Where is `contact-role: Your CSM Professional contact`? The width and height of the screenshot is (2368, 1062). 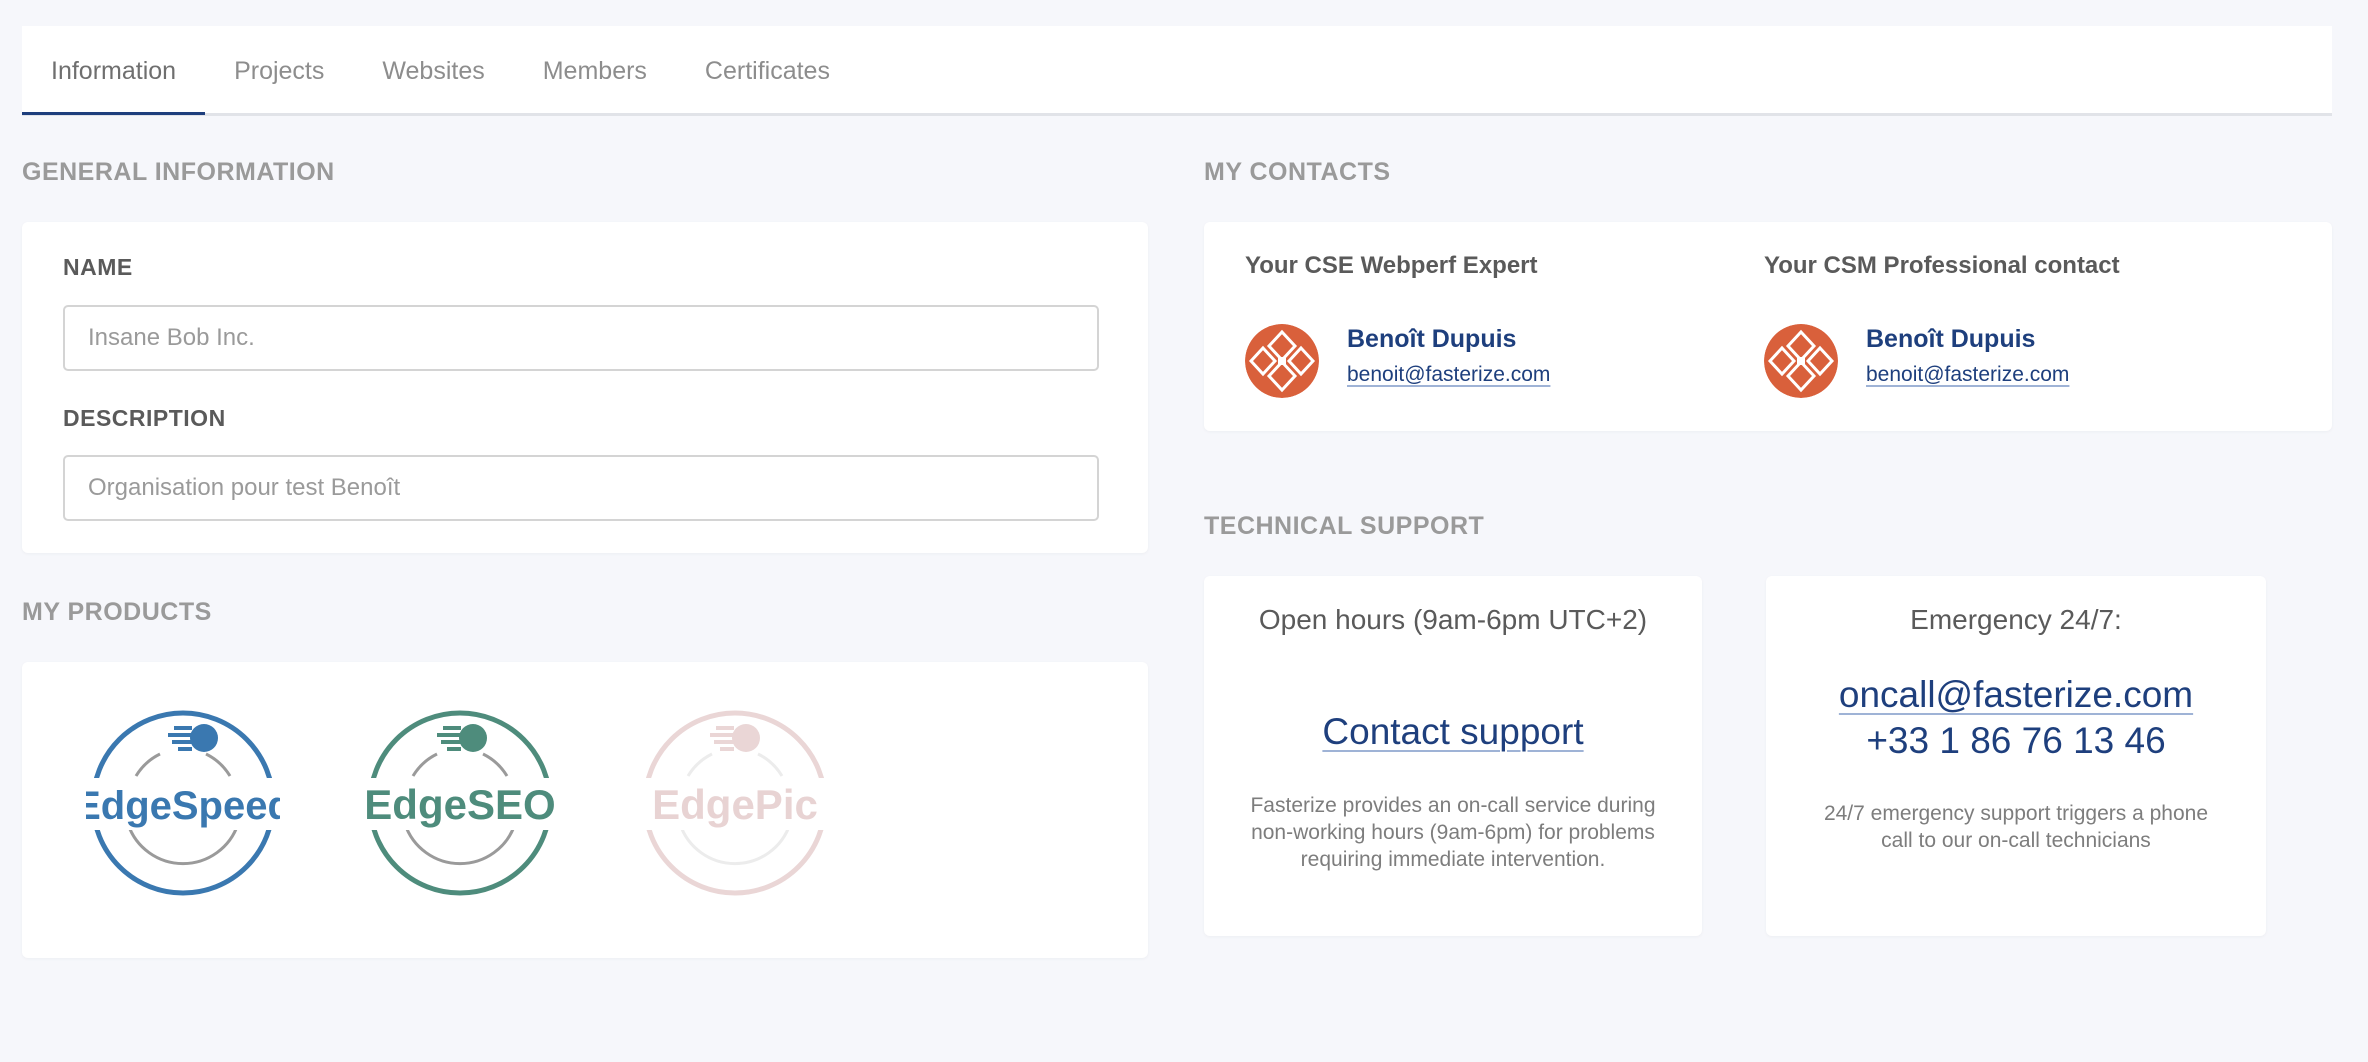 contact-role: Your CSM Professional contact is located at coordinates (1942, 265).